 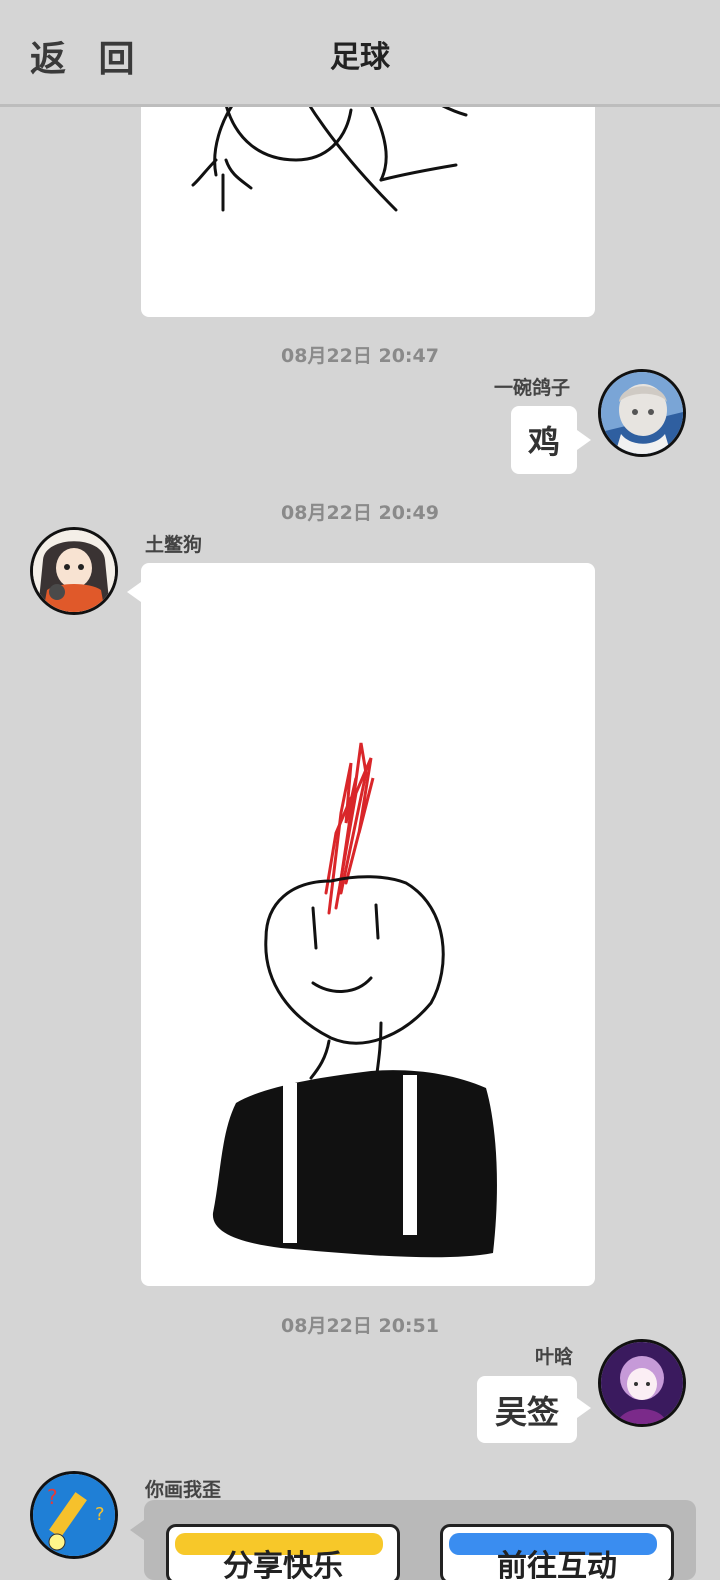 I want to click on text-message-bubble: 吴签, so click(x=527, y=1409).